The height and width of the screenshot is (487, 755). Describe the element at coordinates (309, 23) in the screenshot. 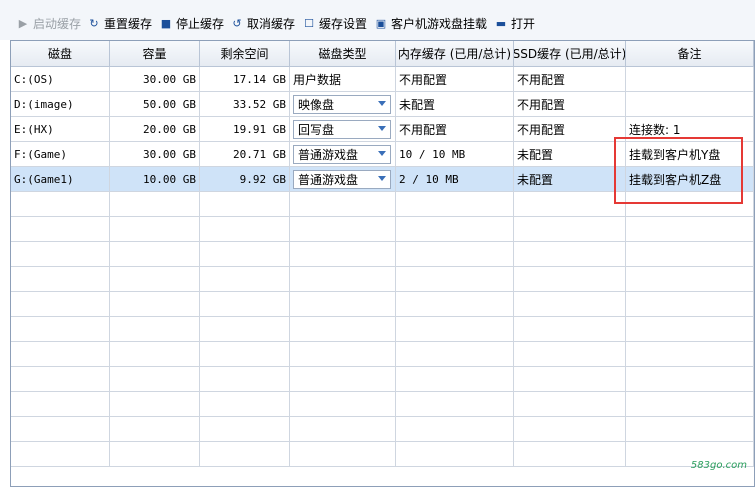

I see `checkbox-icon: ☐` at that location.